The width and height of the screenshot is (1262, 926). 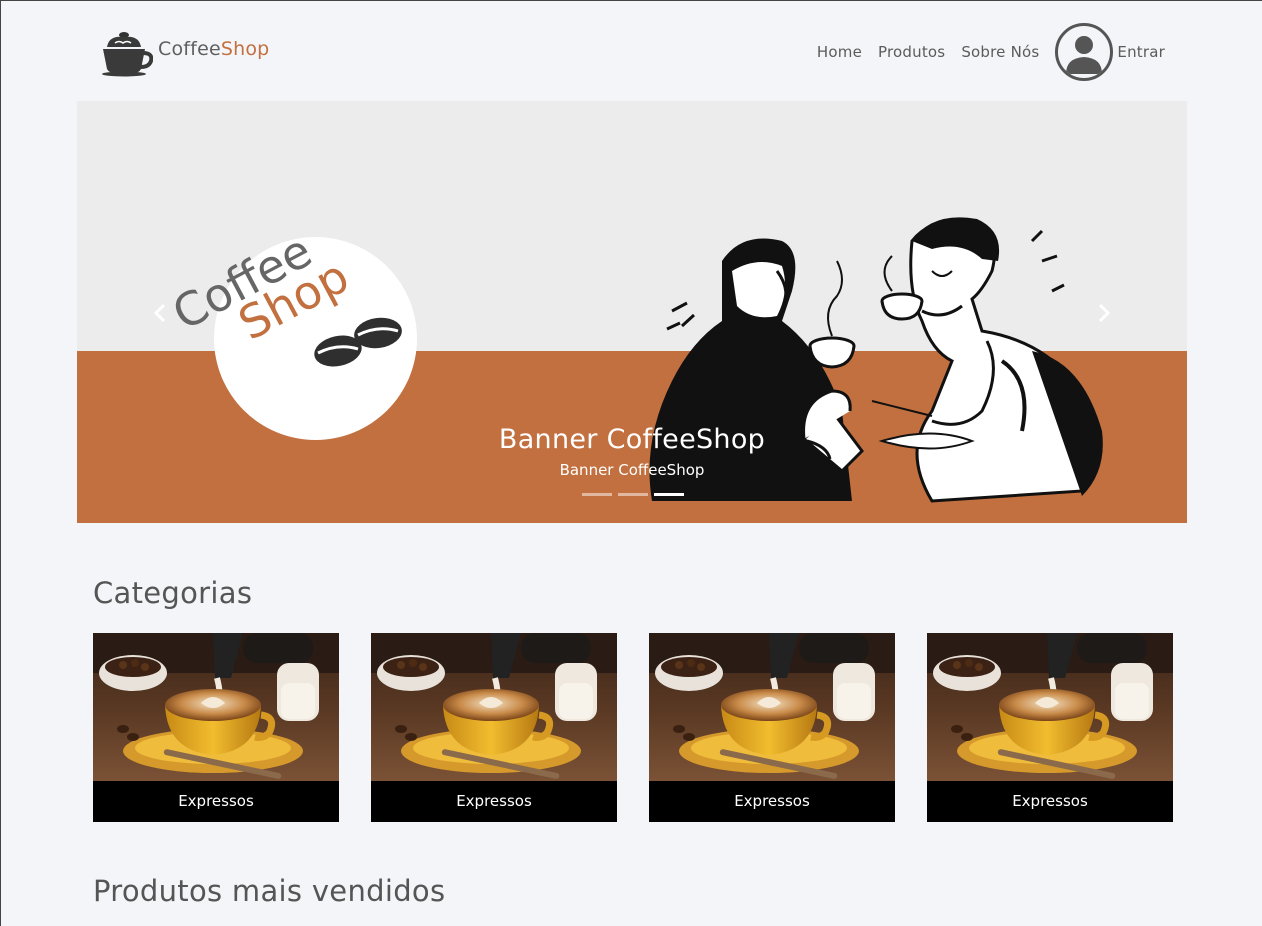 I want to click on best-sellers-heading: Produtos mais vendidos, so click(x=269, y=891).